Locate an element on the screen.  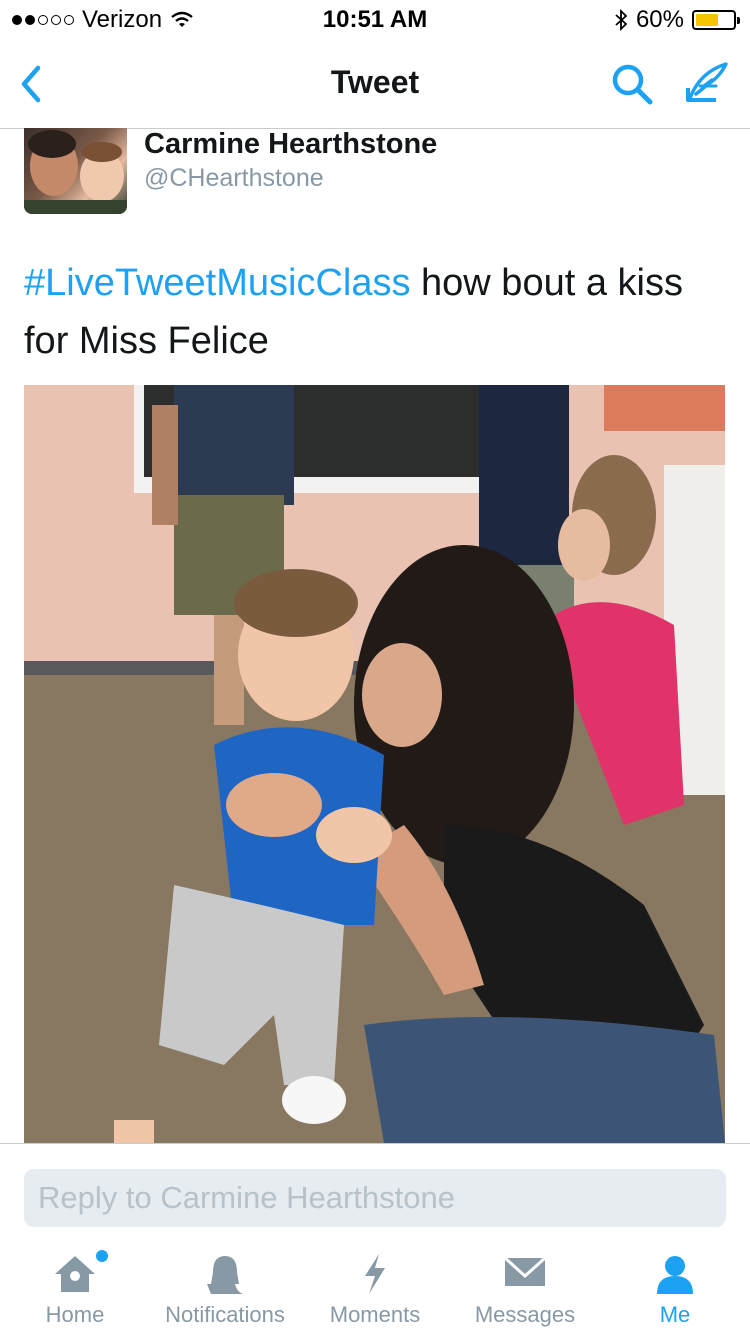
search-icon is located at coordinates (632, 84).